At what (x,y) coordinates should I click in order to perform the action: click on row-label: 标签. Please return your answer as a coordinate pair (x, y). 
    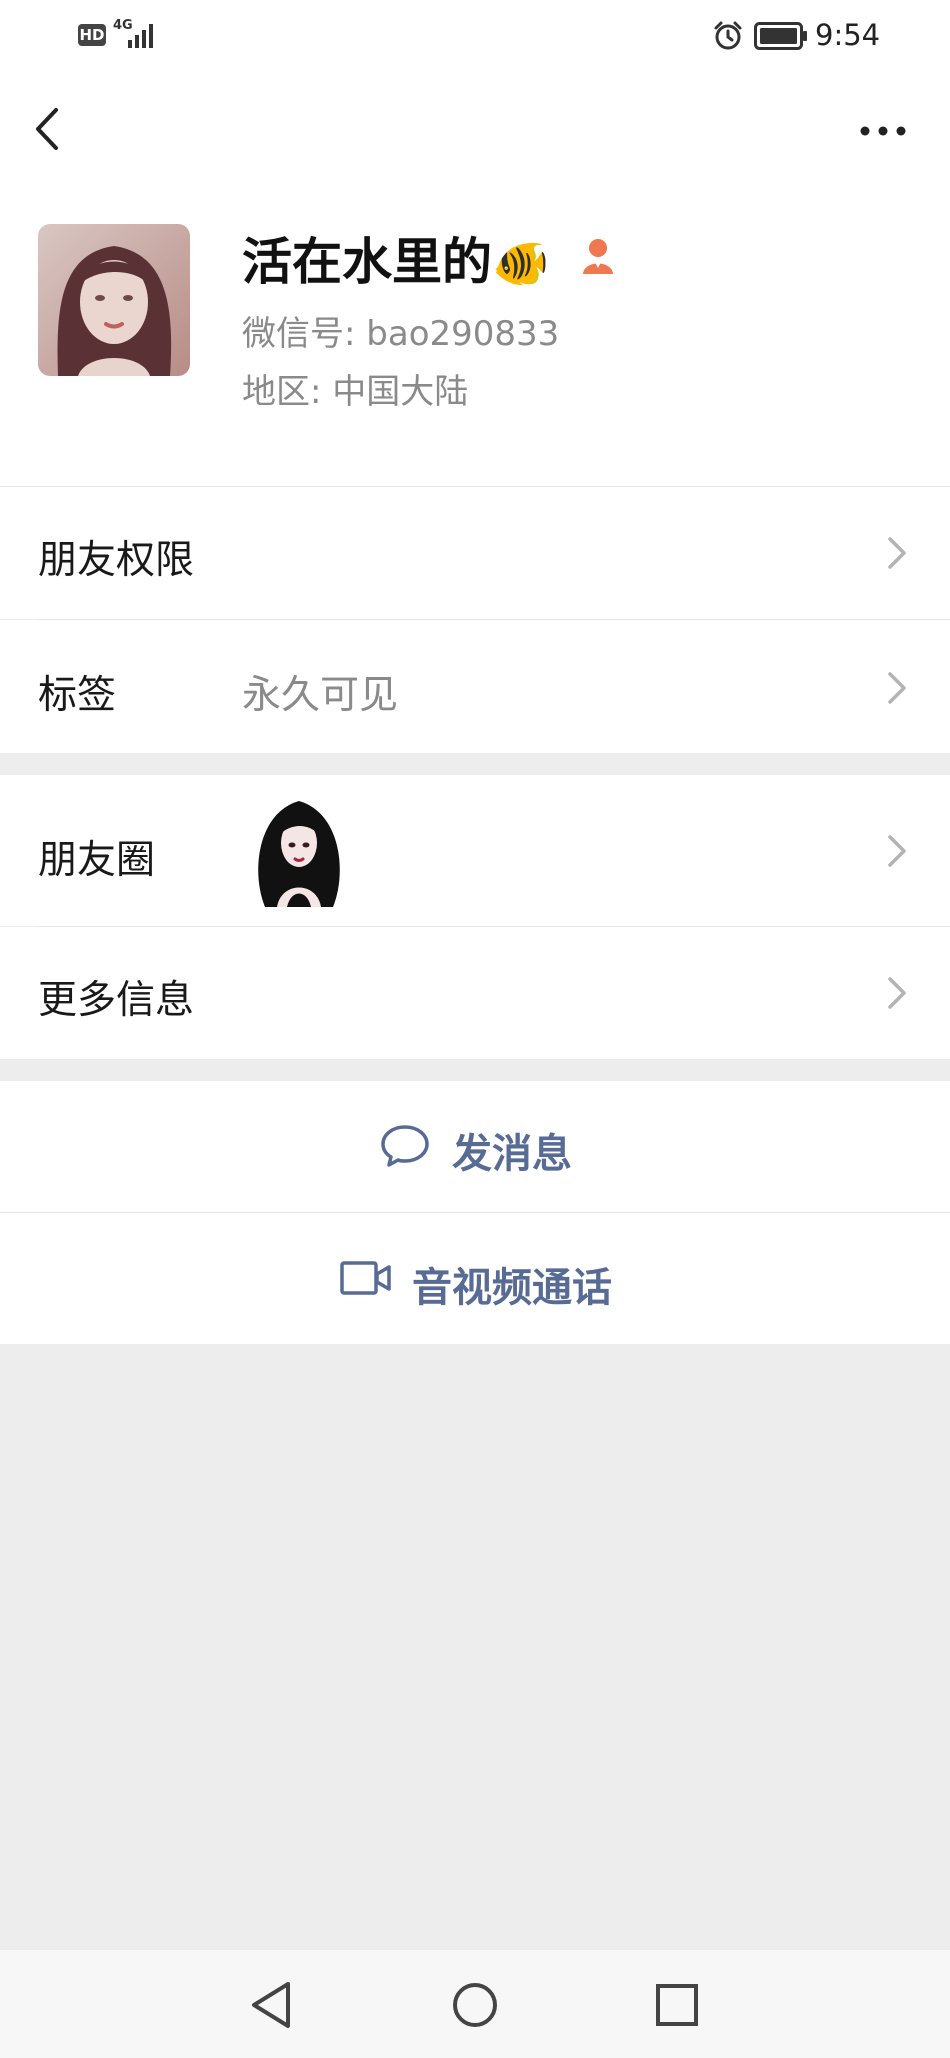
    Looking at the image, I should click on (77, 695).